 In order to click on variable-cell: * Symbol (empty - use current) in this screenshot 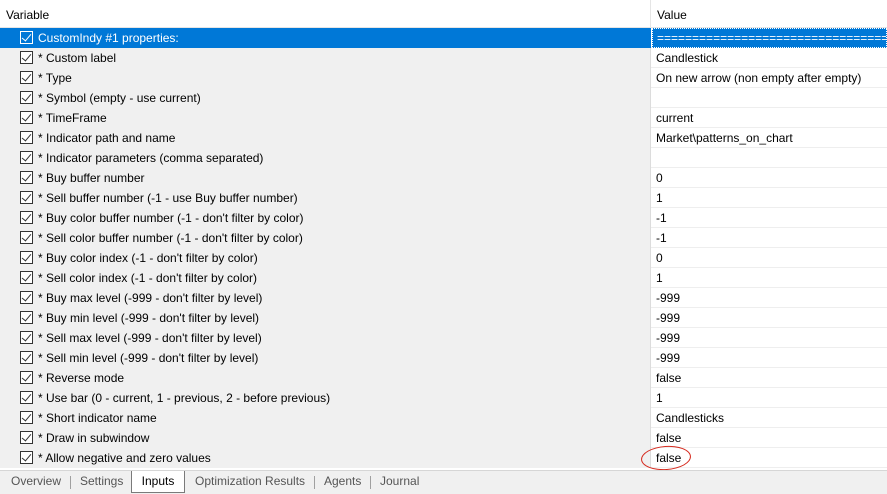, I will do `click(325, 98)`.